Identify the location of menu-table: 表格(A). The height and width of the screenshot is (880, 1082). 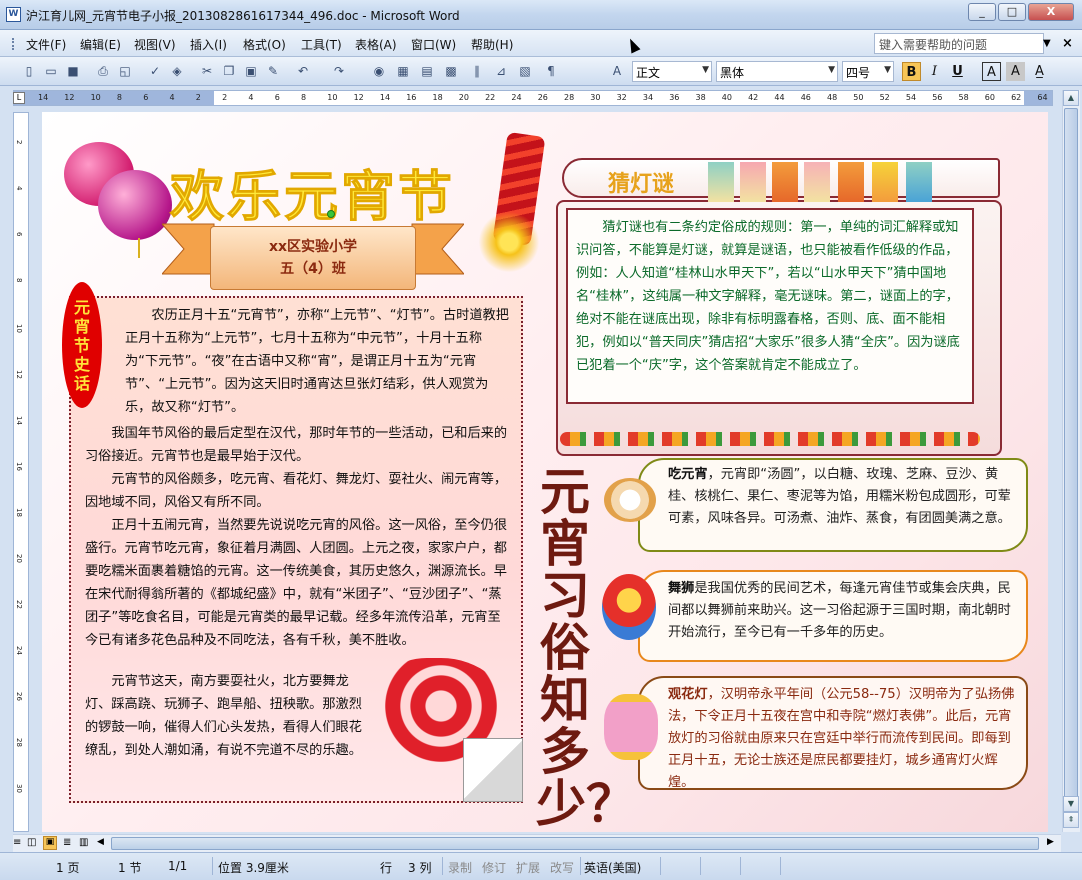
(376, 44).